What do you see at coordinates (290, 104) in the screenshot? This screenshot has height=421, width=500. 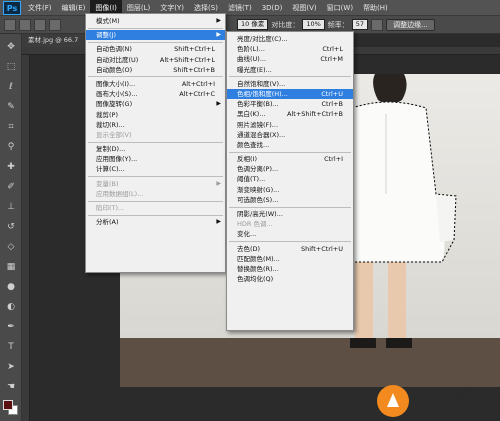 I see `adjustments-menu-item: 色彩平衡(B)... Ctrl+B` at bounding box center [290, 104].